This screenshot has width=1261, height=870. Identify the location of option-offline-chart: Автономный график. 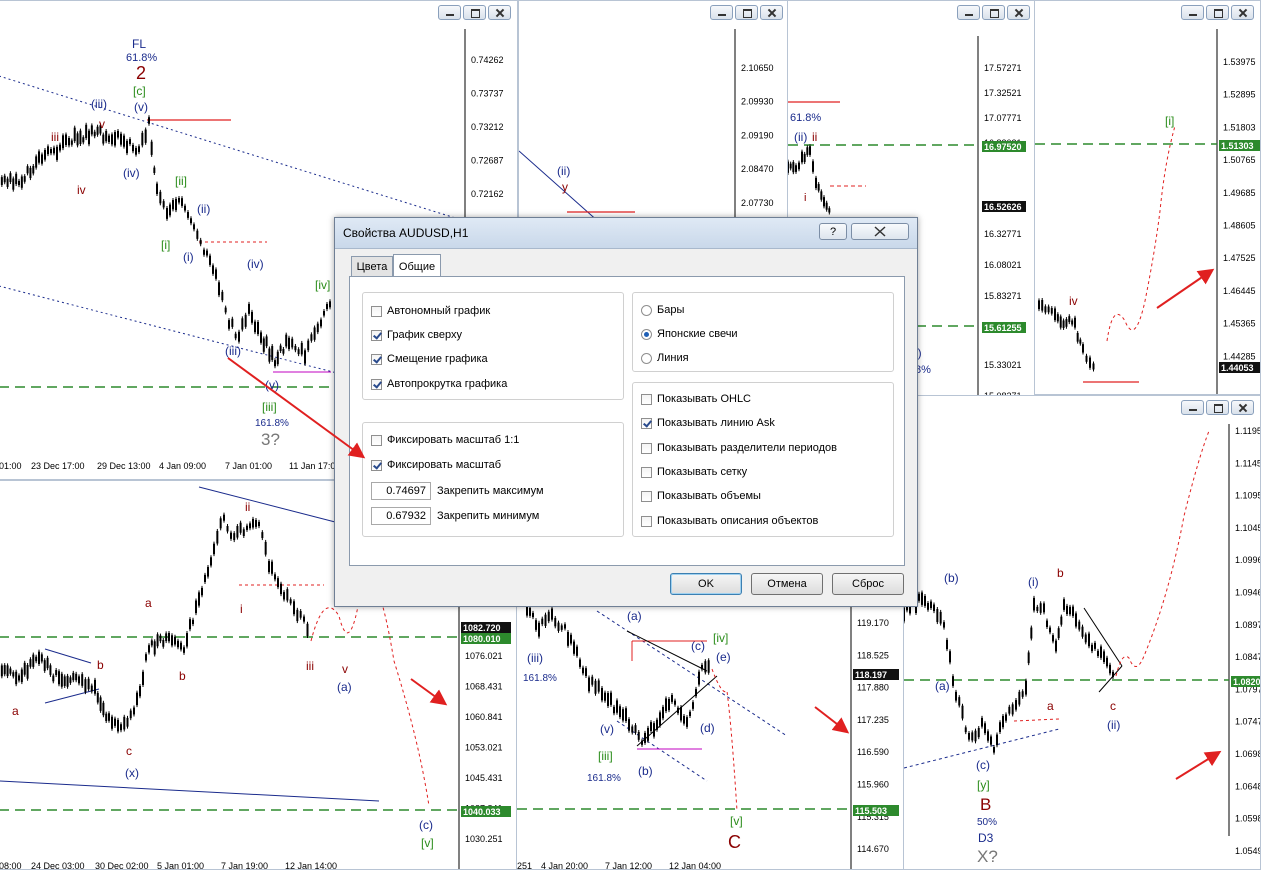
(430, 311).